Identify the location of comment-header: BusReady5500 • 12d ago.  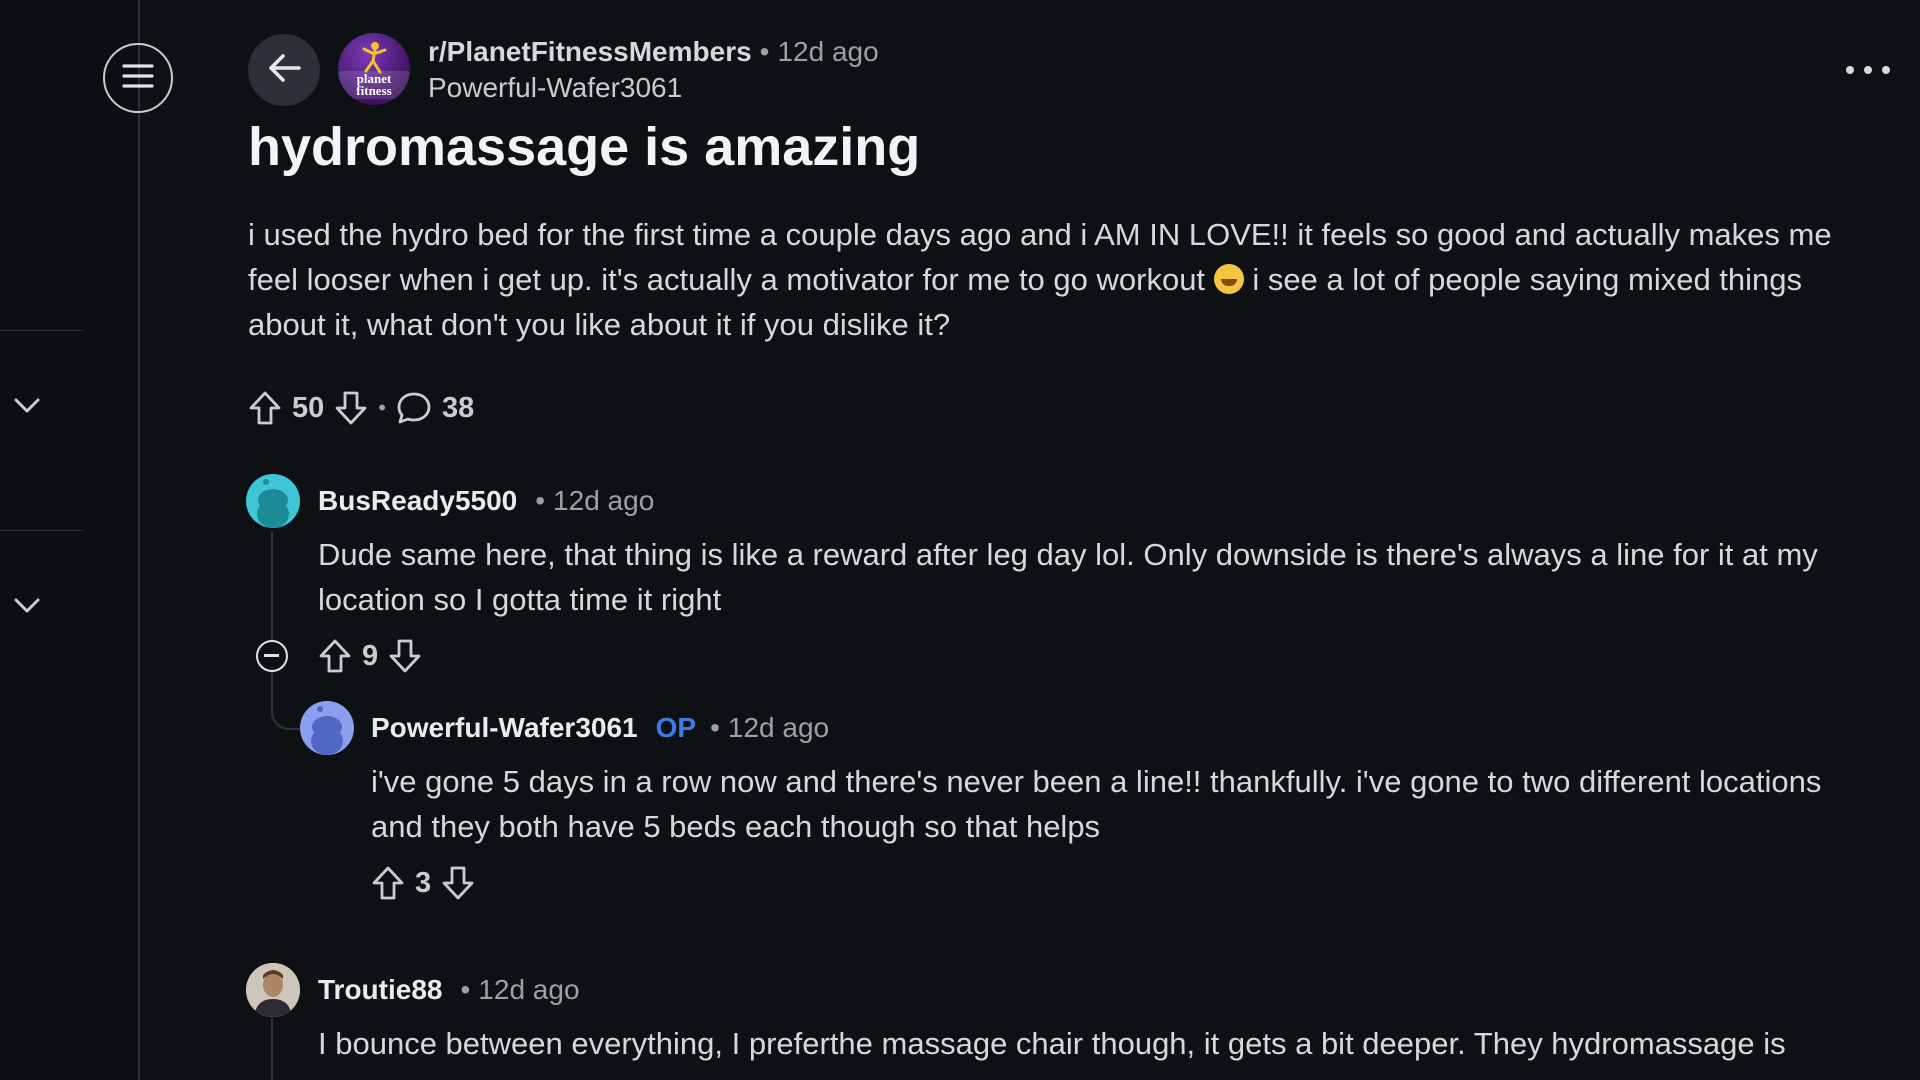
(486, 501).